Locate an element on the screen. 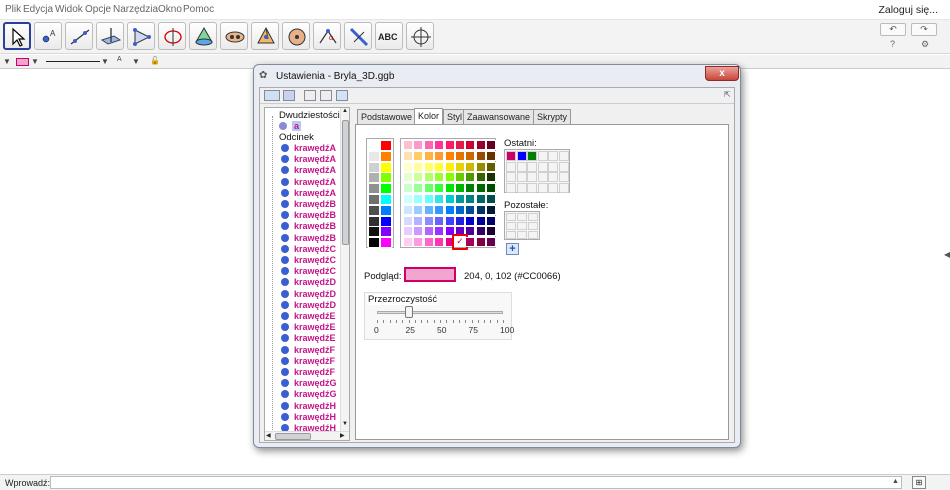 Image resolution: width=950 pixels, height=490 pixels. menu-narzedzia: Narzędzia is located at coordinates (135, 9).